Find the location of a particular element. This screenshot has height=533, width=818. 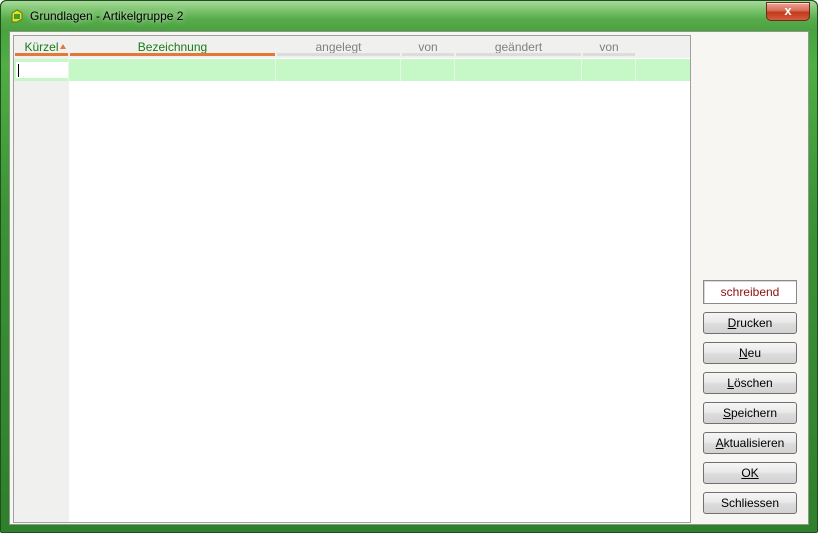

mnemonic-letter: D is located at coordinates (732, 323).